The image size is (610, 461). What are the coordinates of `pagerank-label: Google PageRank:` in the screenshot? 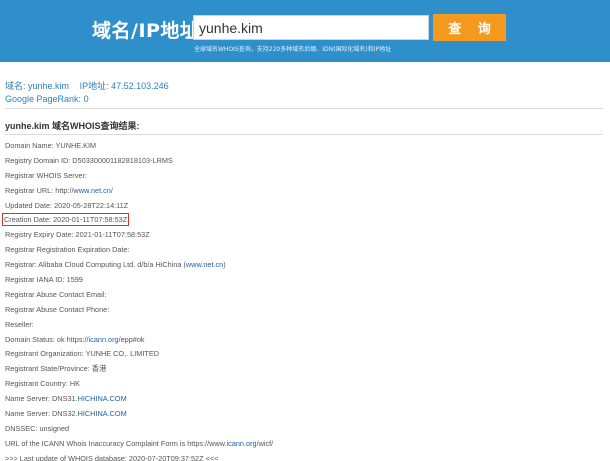 It's located at (43, 99).